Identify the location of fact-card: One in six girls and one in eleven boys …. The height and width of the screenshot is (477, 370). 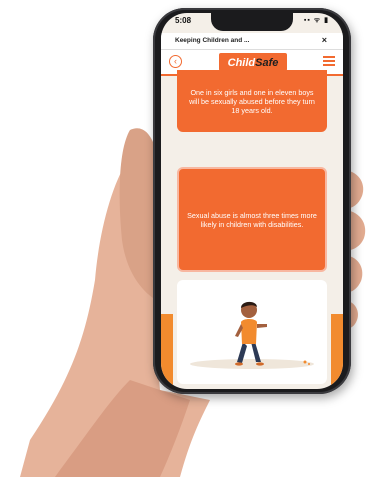
(252, 101).